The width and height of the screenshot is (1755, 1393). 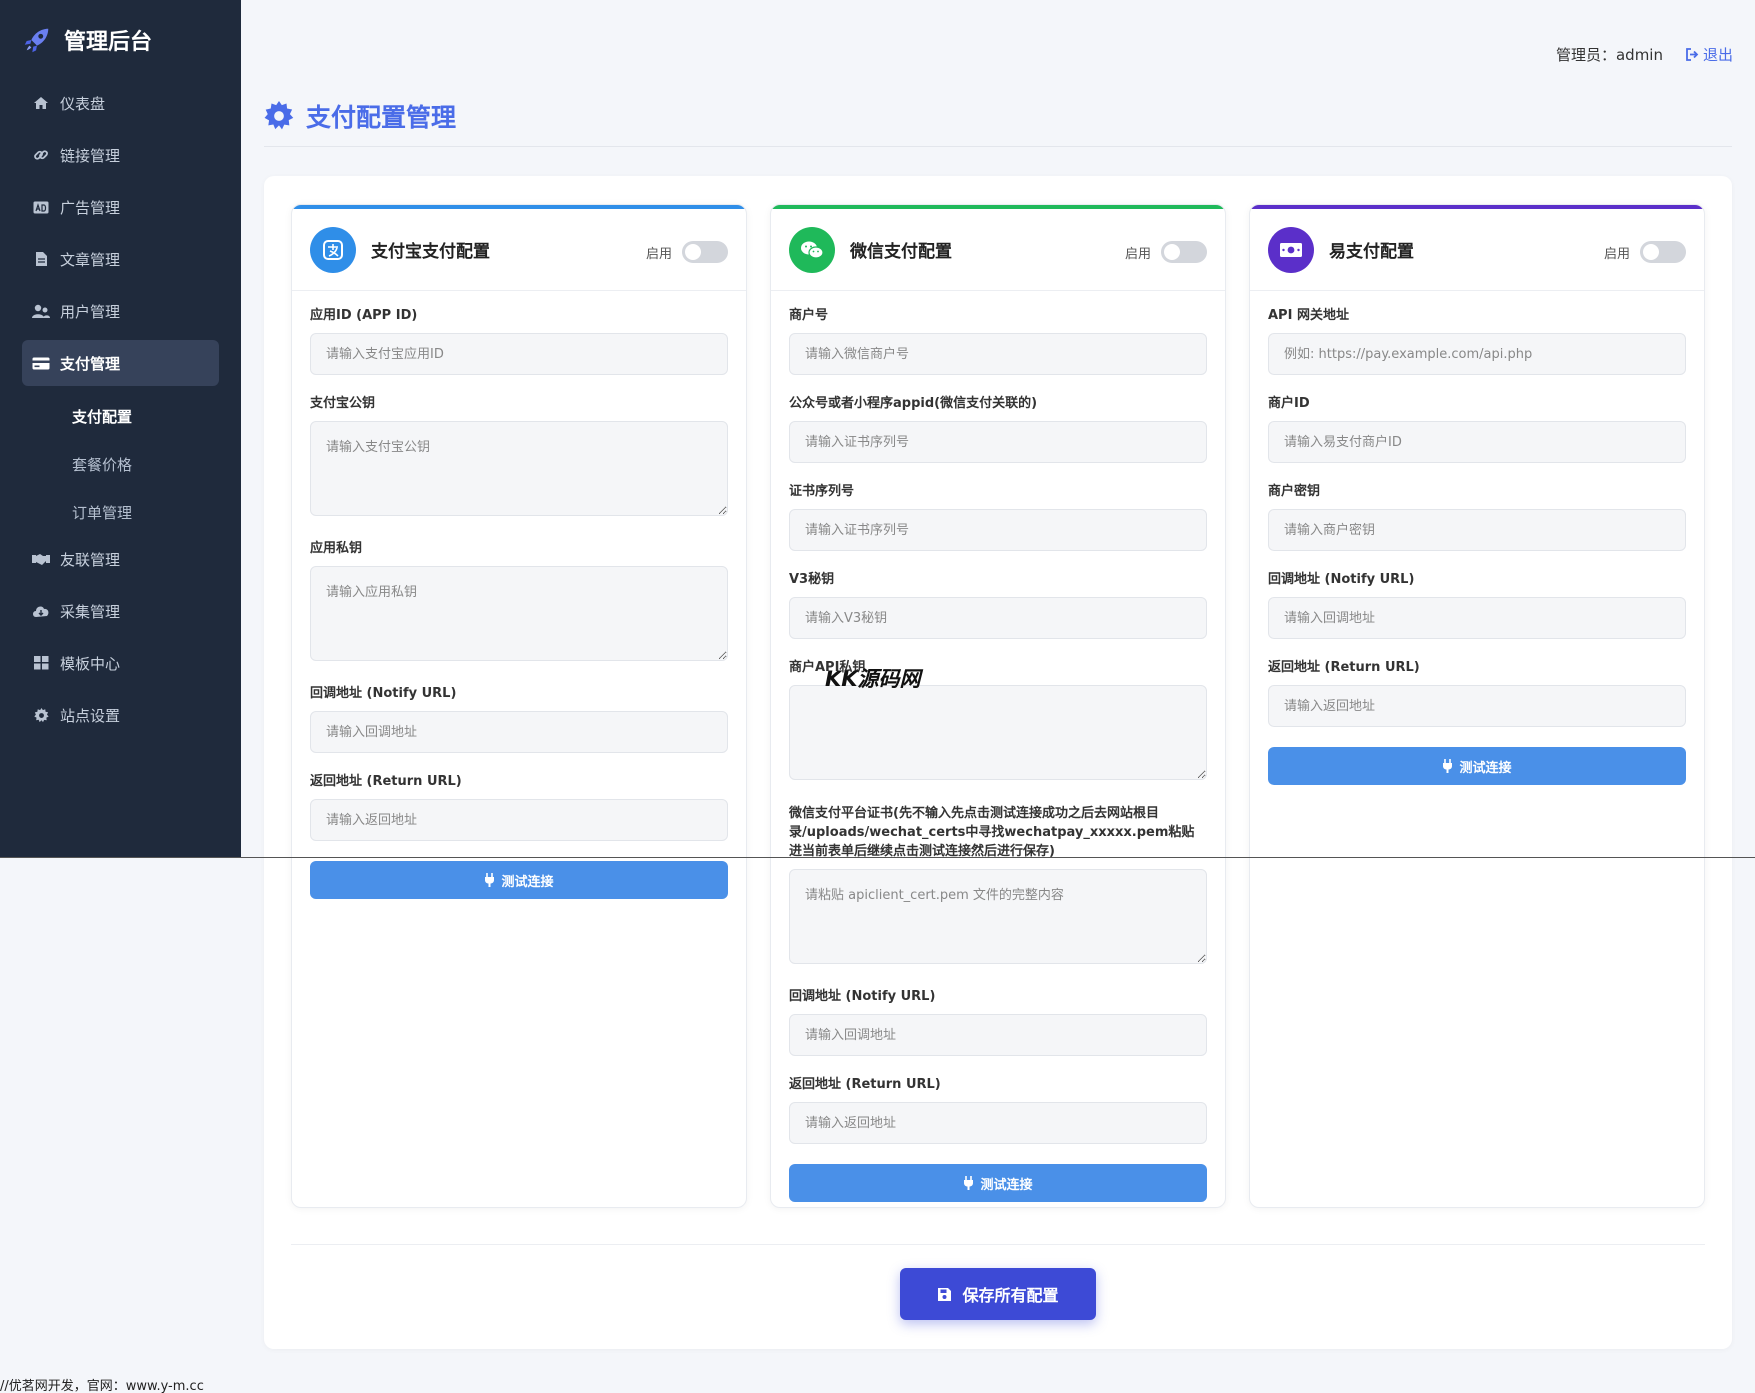 I want to click on sidebar-item-payments: 支付管理, so click(x=120, y=363).